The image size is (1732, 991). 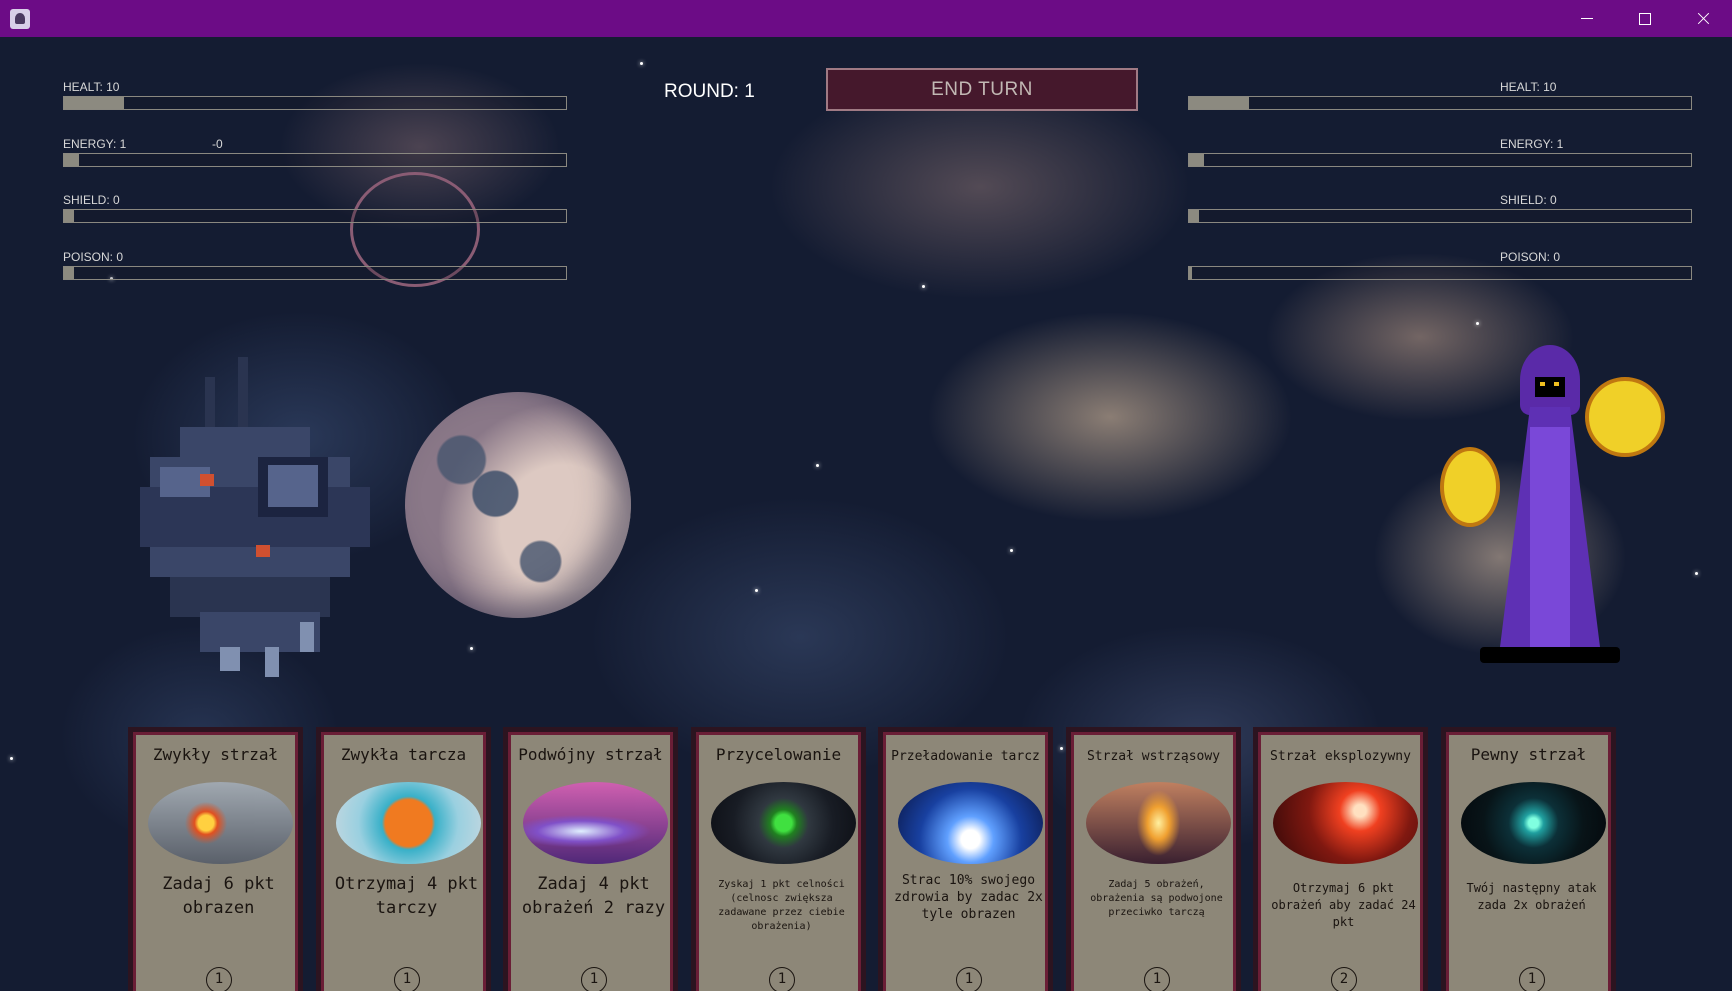 I want to click on card-art-scope-icon, so click(x=783, y=823).